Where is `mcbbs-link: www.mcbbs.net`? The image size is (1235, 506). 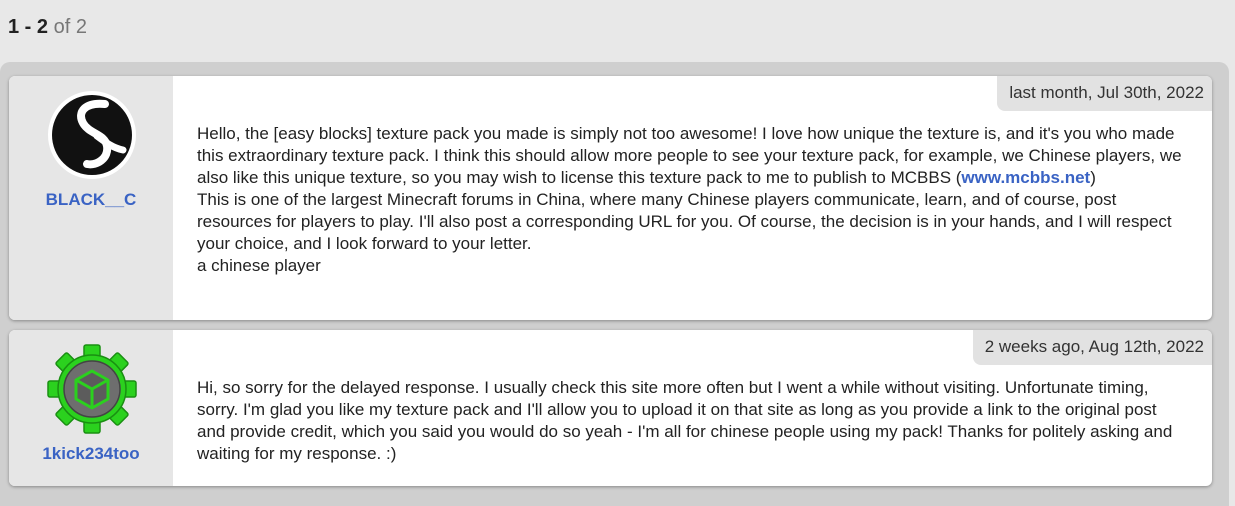 mcbbs-link: www.mcbbs.net is located at coordinates (1025, 177).